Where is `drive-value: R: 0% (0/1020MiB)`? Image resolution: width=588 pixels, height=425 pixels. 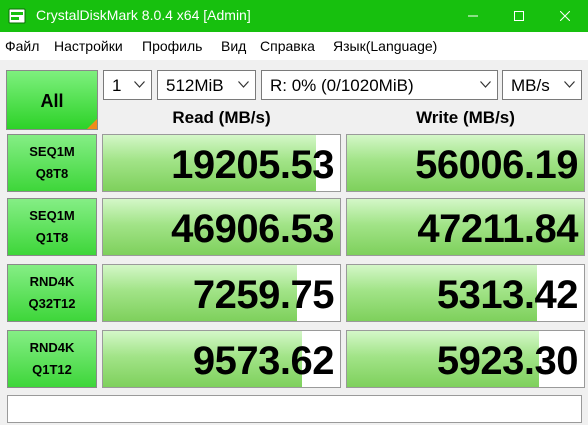 drive-value: R: 0% (0/1020MiB) is located at coordinates (342, 85).